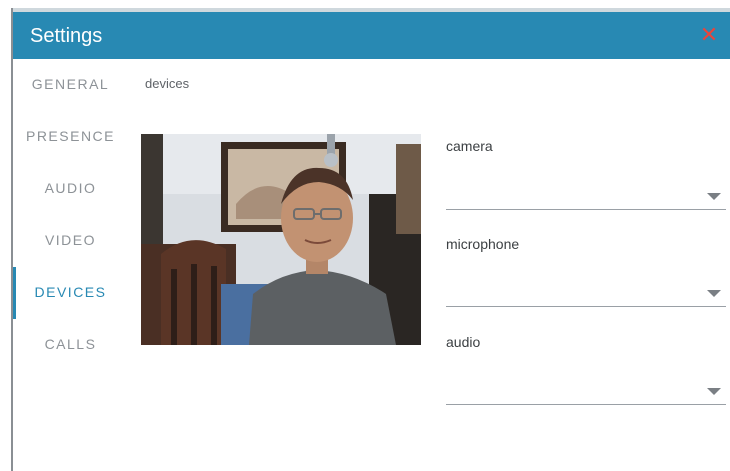 This screenshot has height=471, width=730. Describe the element at coordinates (483, 244) in the screenshot. I see `microphone-label: microphone` at that location.